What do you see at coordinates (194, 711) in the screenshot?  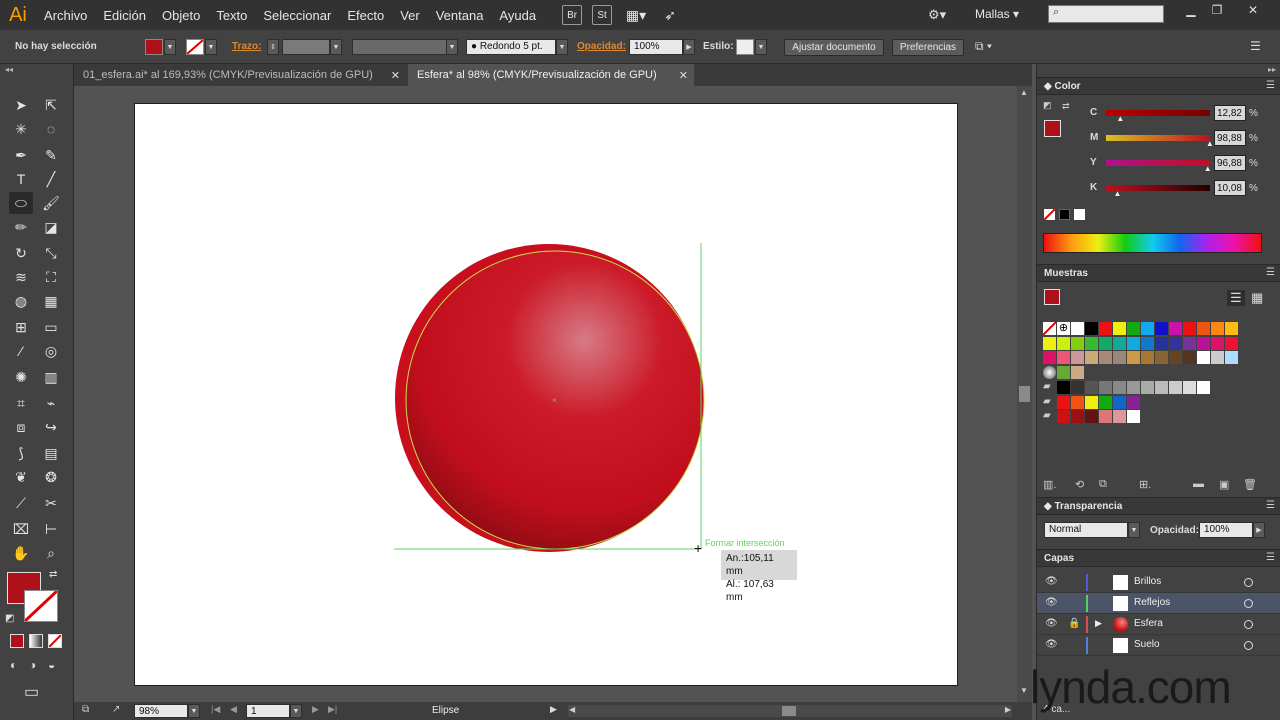 I see `zoom-dropdown: ▼` at bounding box center [194, 711].